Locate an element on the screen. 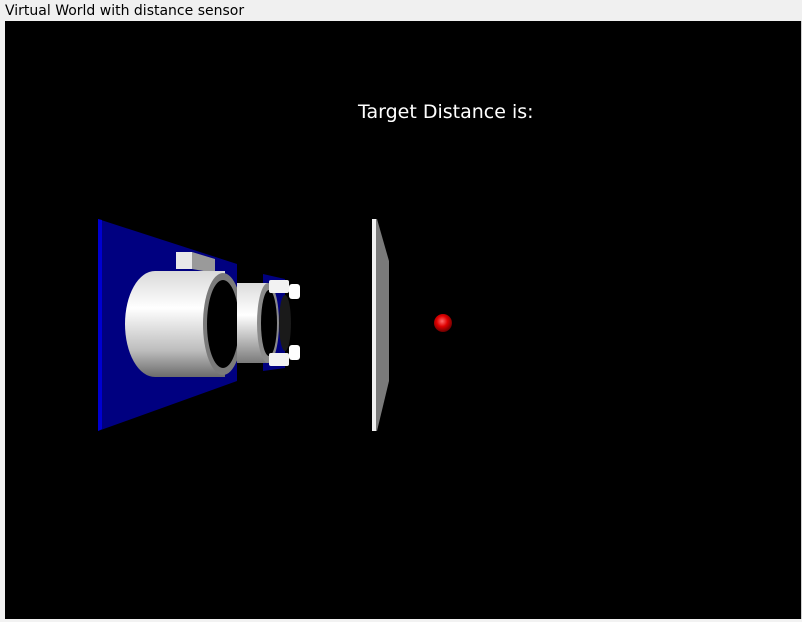  window-title: Virtual World with distance sensor is located at coordinates (125, 11).